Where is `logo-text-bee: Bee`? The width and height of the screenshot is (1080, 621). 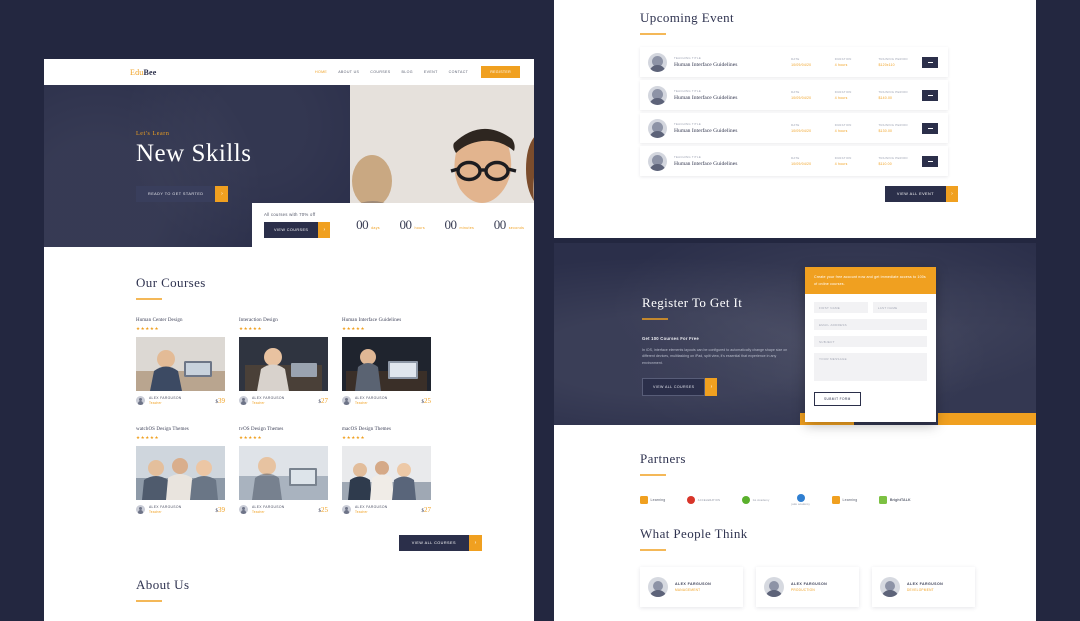
logo-text-bee: Bee is located at coordinates (150, 72).